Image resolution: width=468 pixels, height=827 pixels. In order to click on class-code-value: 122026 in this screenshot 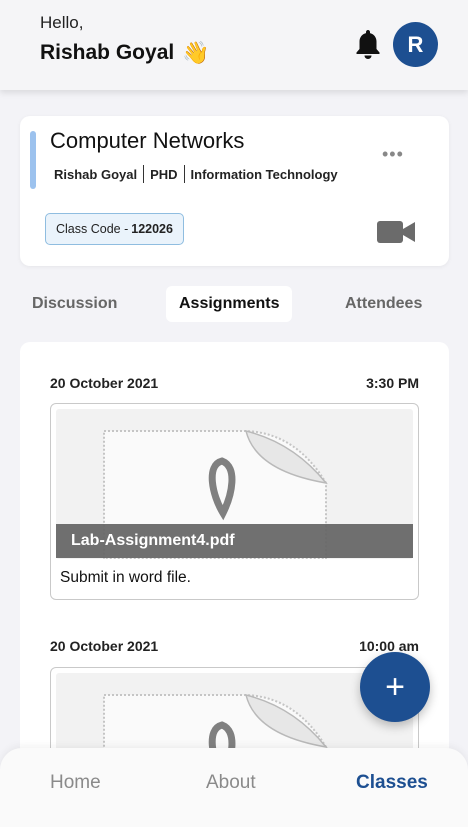, I will do `click(152, 229)`.